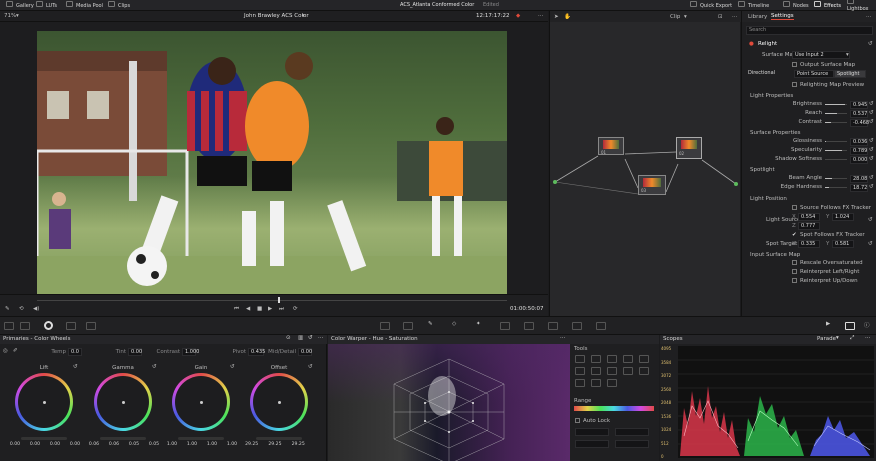  What do you see at coordinates (859, 179) in the screenshot?
I see `param-value: 28.08` at bounding box center [859, 179].